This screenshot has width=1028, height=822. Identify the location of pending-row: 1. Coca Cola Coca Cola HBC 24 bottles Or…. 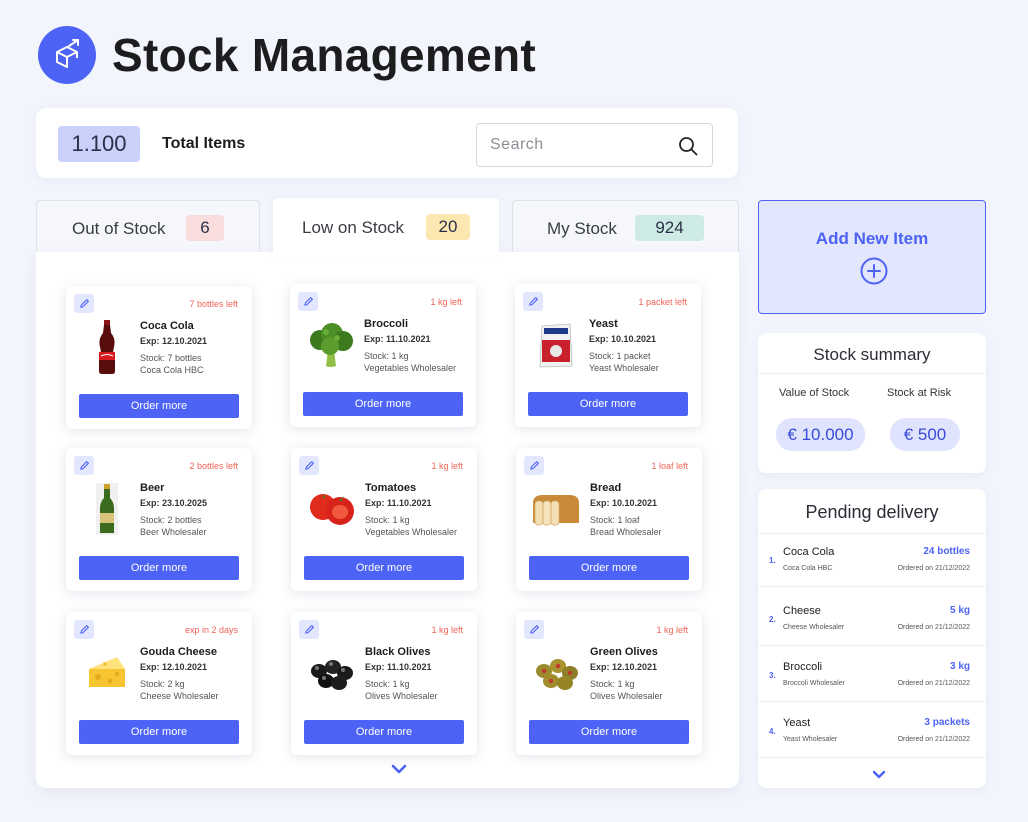
(872, 562).